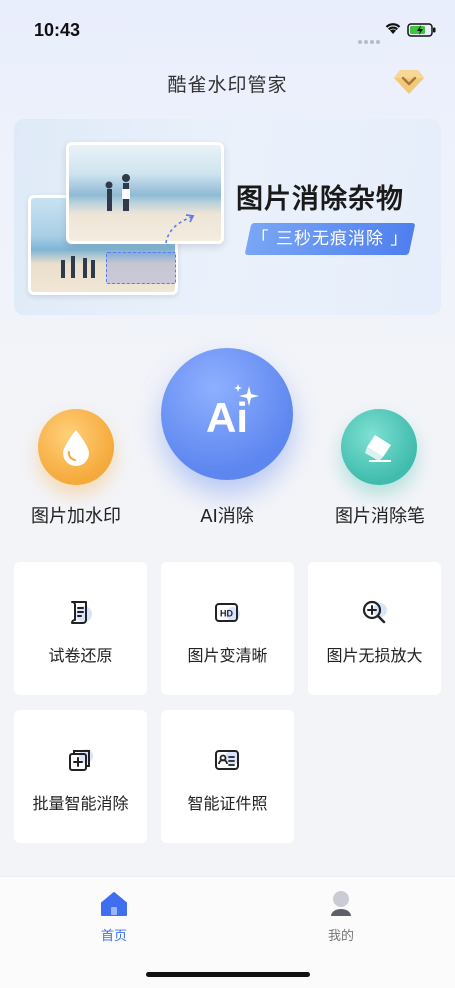  Describe the element at coordinates (80, 655) in the screenshot. I see `card-label: 试卷还原` at that location.